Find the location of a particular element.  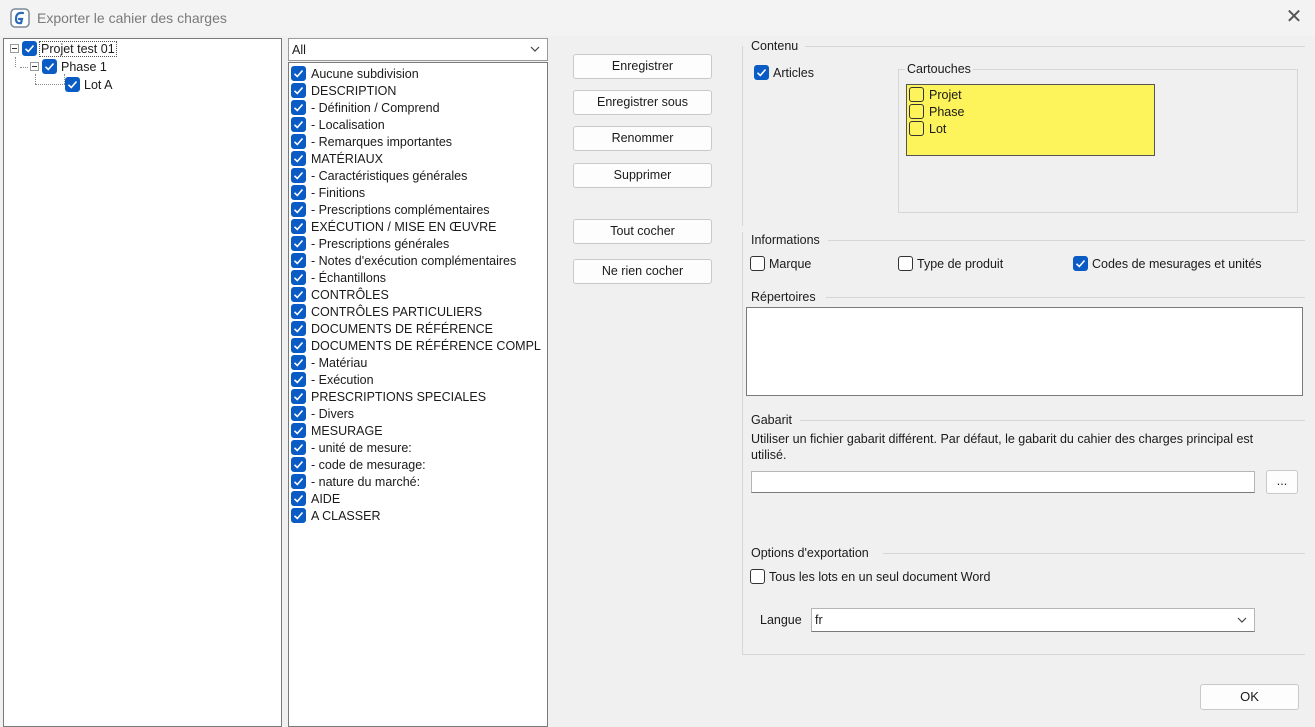

cartouche-projet: Projet is located at coordinates (935, 94).